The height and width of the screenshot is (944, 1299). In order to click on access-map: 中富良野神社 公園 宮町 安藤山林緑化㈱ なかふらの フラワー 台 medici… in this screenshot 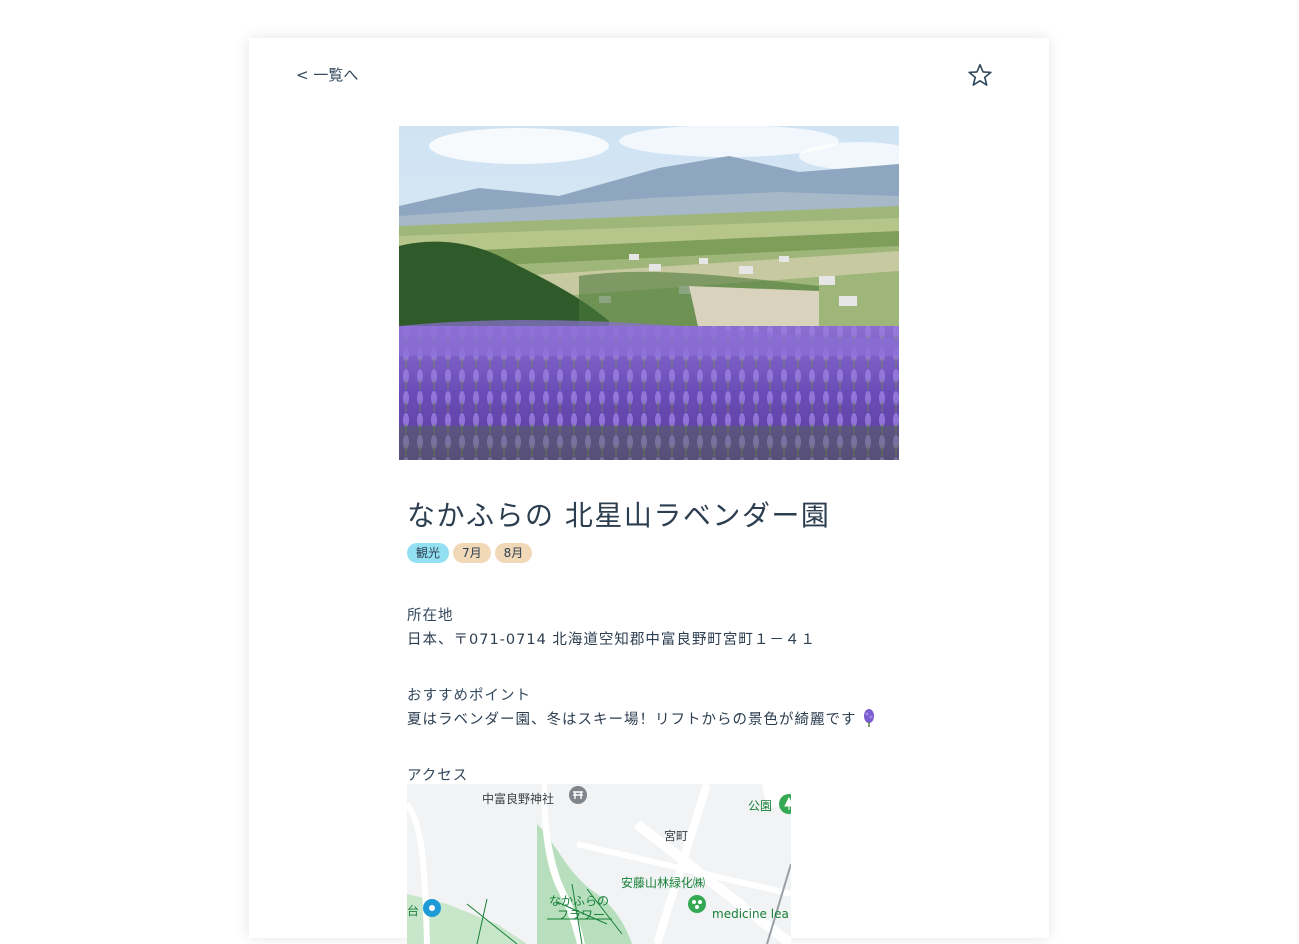, I will do `click(599, 864)`.